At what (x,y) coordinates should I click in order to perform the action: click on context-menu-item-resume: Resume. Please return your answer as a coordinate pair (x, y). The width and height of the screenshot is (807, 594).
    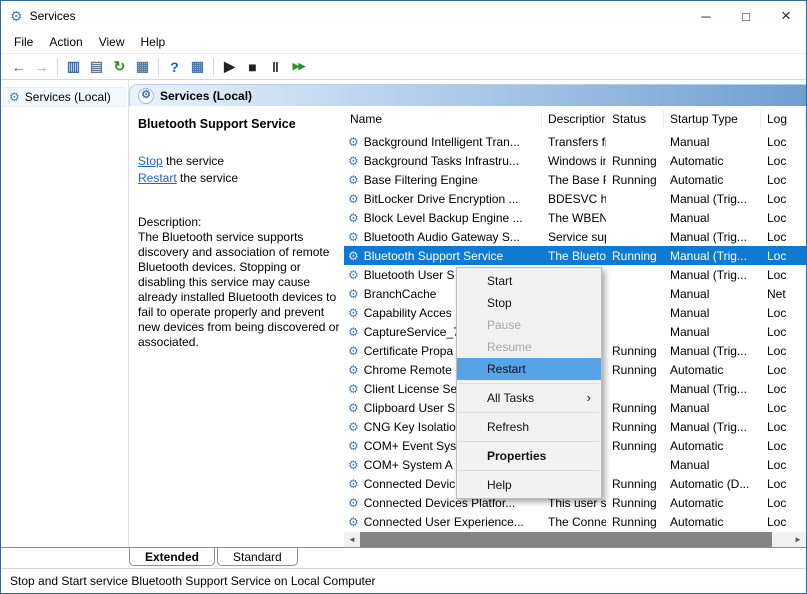
    Looking at the image, I should click on (529, 347).